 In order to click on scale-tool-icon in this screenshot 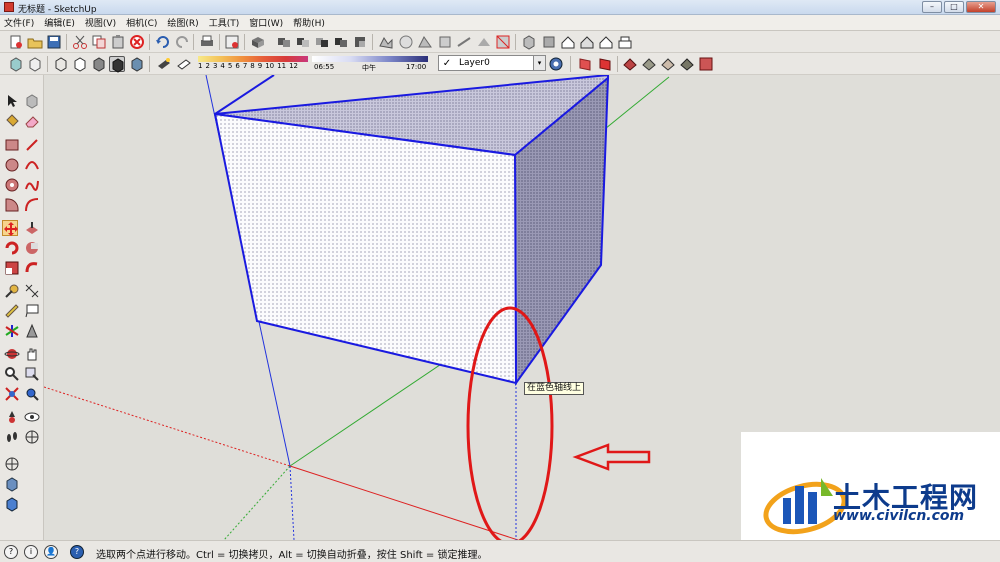, I will do `click(12, 268)`.